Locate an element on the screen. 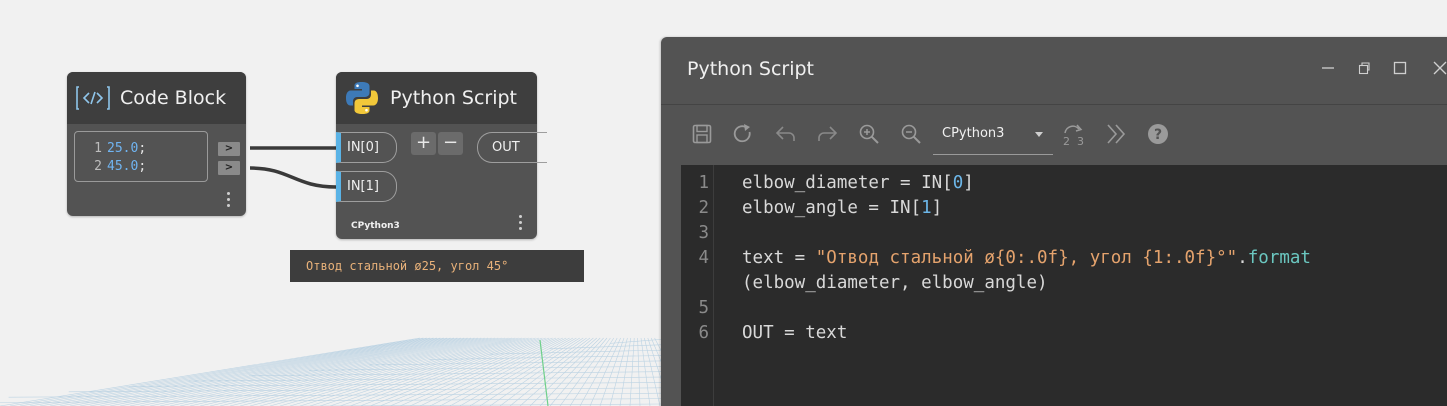 This screenshot has height=406, width=1447. code-line-2: 2 elbow_angle = IN[1] is located at coordinates (811, 208).